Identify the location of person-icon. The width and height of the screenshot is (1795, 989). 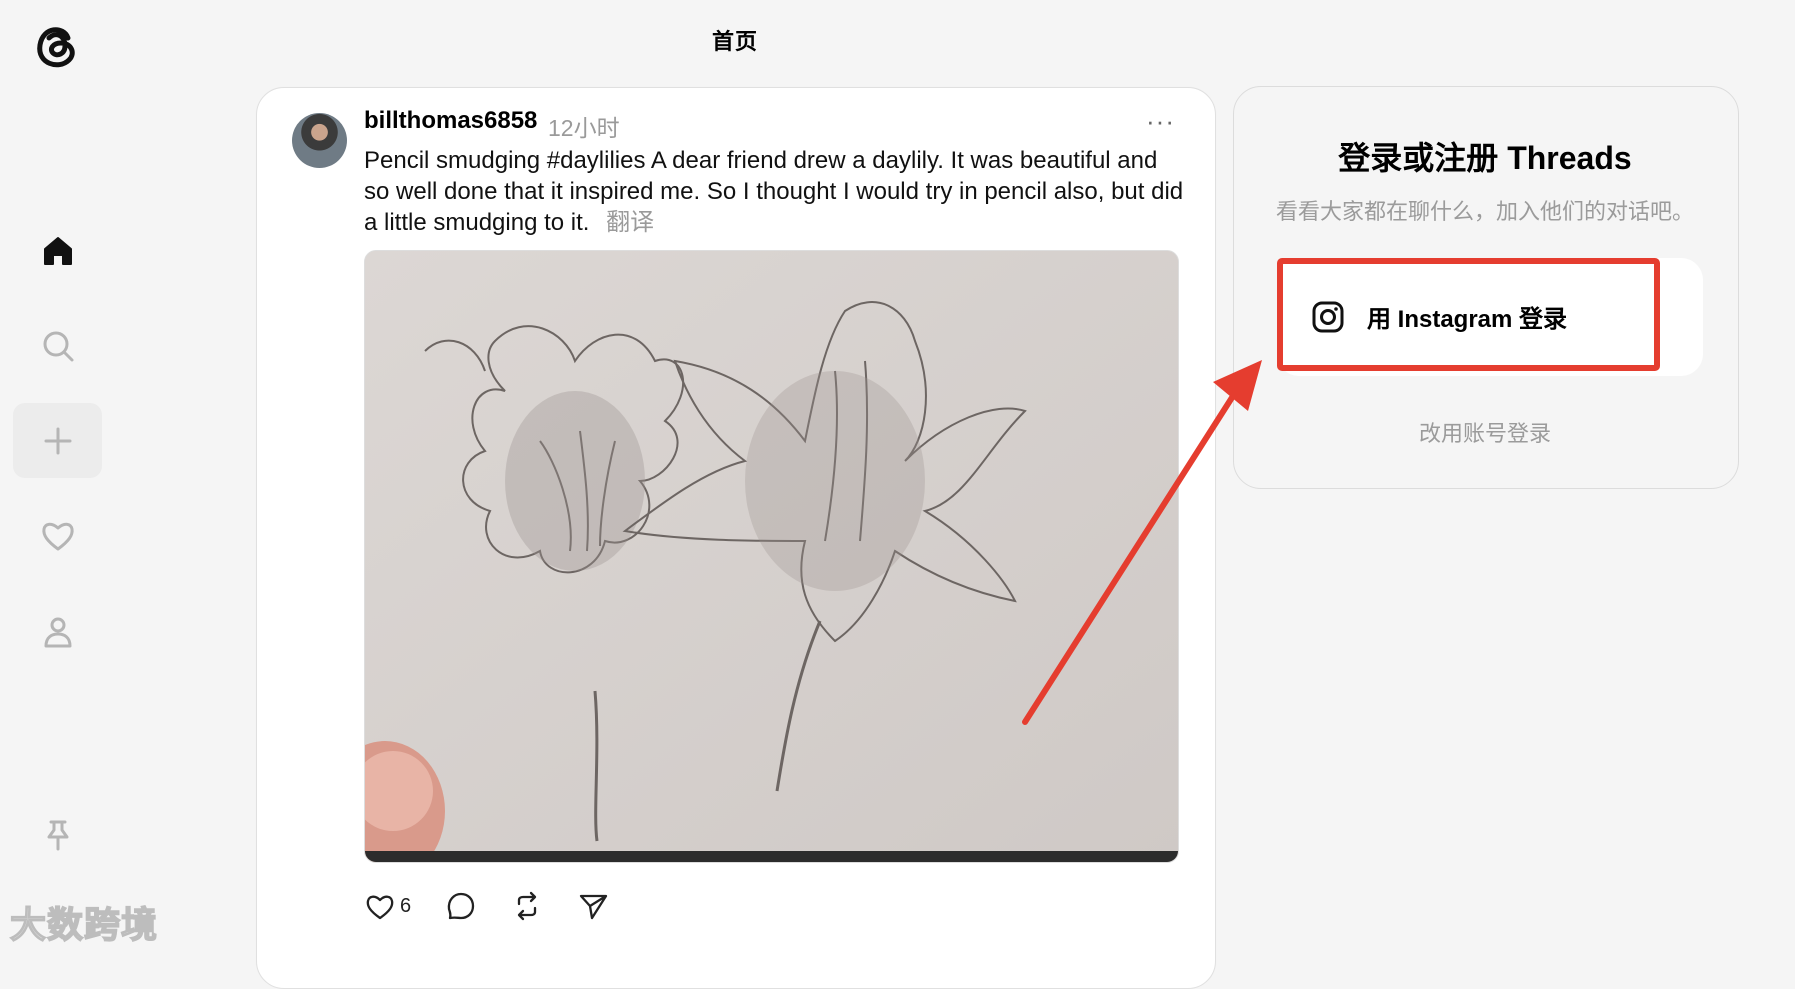
(57, 632).